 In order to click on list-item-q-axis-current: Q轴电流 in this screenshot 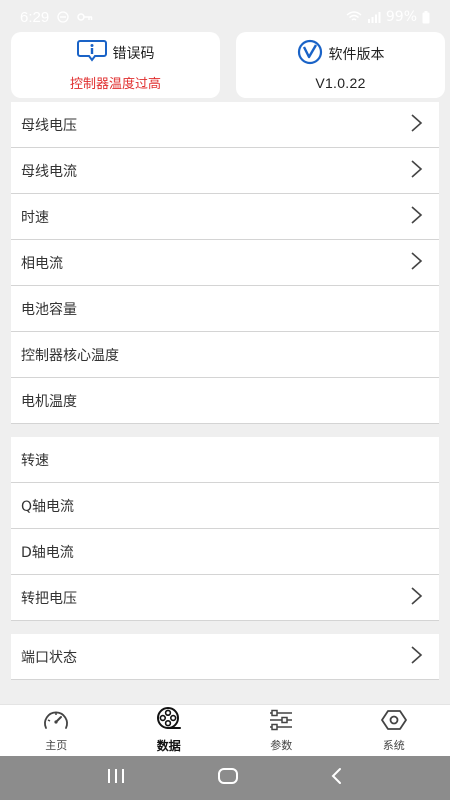, I will do `click(225, 506)`.